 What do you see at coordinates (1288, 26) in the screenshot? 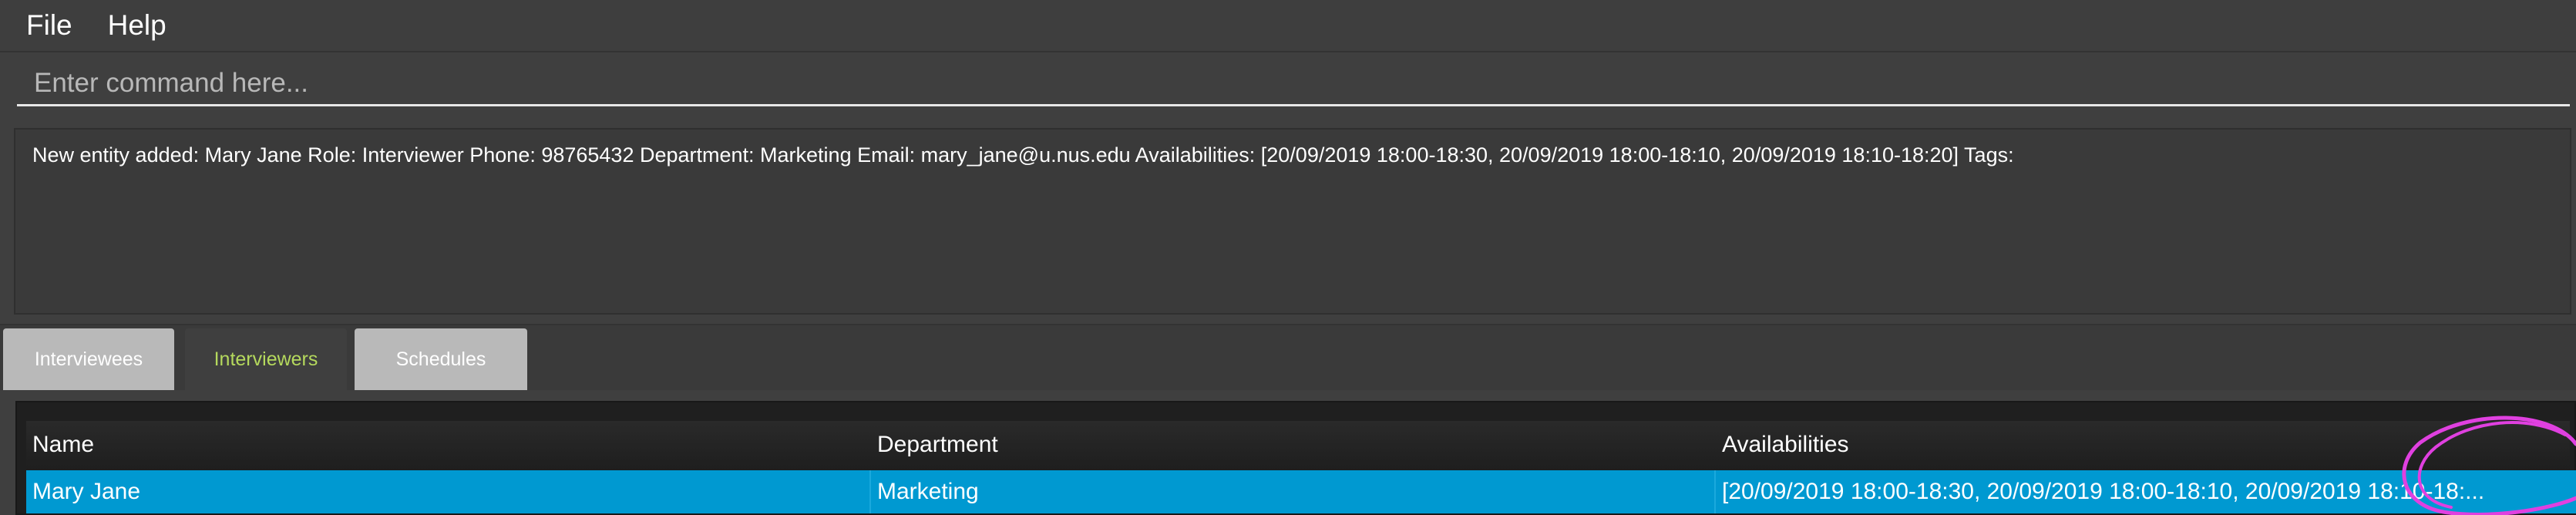
I see `menu-bar: File Help` at bounding box center [1288, 26].